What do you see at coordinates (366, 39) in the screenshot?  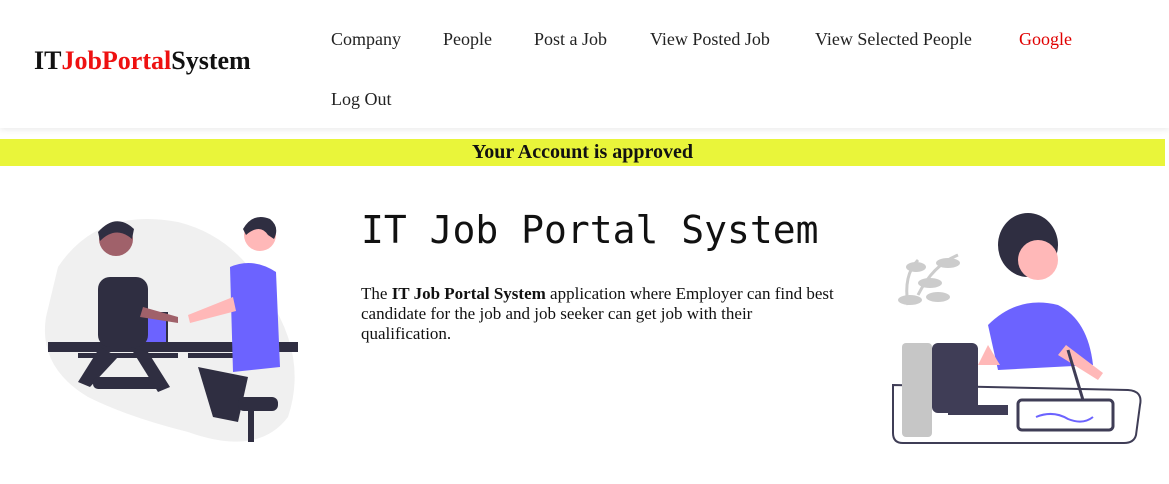 I see `nav-company-link: Company` at bounding box center [366, 39].